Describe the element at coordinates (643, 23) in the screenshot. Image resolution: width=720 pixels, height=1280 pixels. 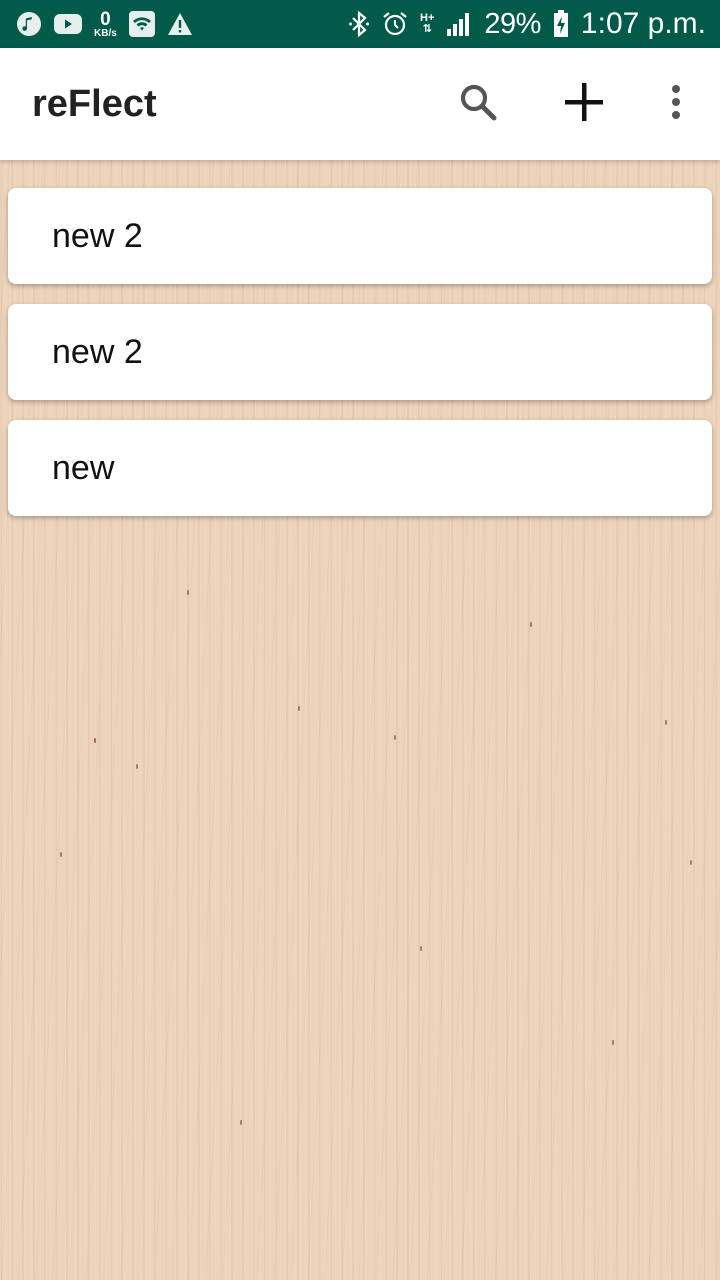
I see `clock: 1:07 p.m.` at that location.